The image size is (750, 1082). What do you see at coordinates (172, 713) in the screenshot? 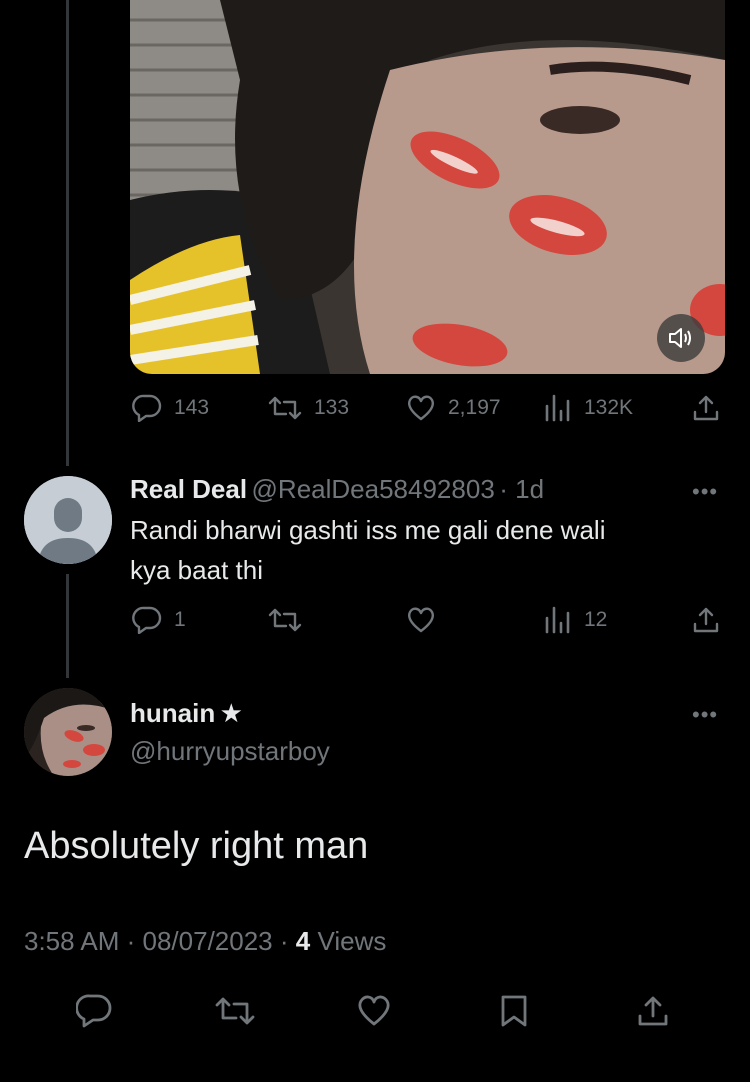
I see `main-author-name: hunain` at bounding box center [172, 713].